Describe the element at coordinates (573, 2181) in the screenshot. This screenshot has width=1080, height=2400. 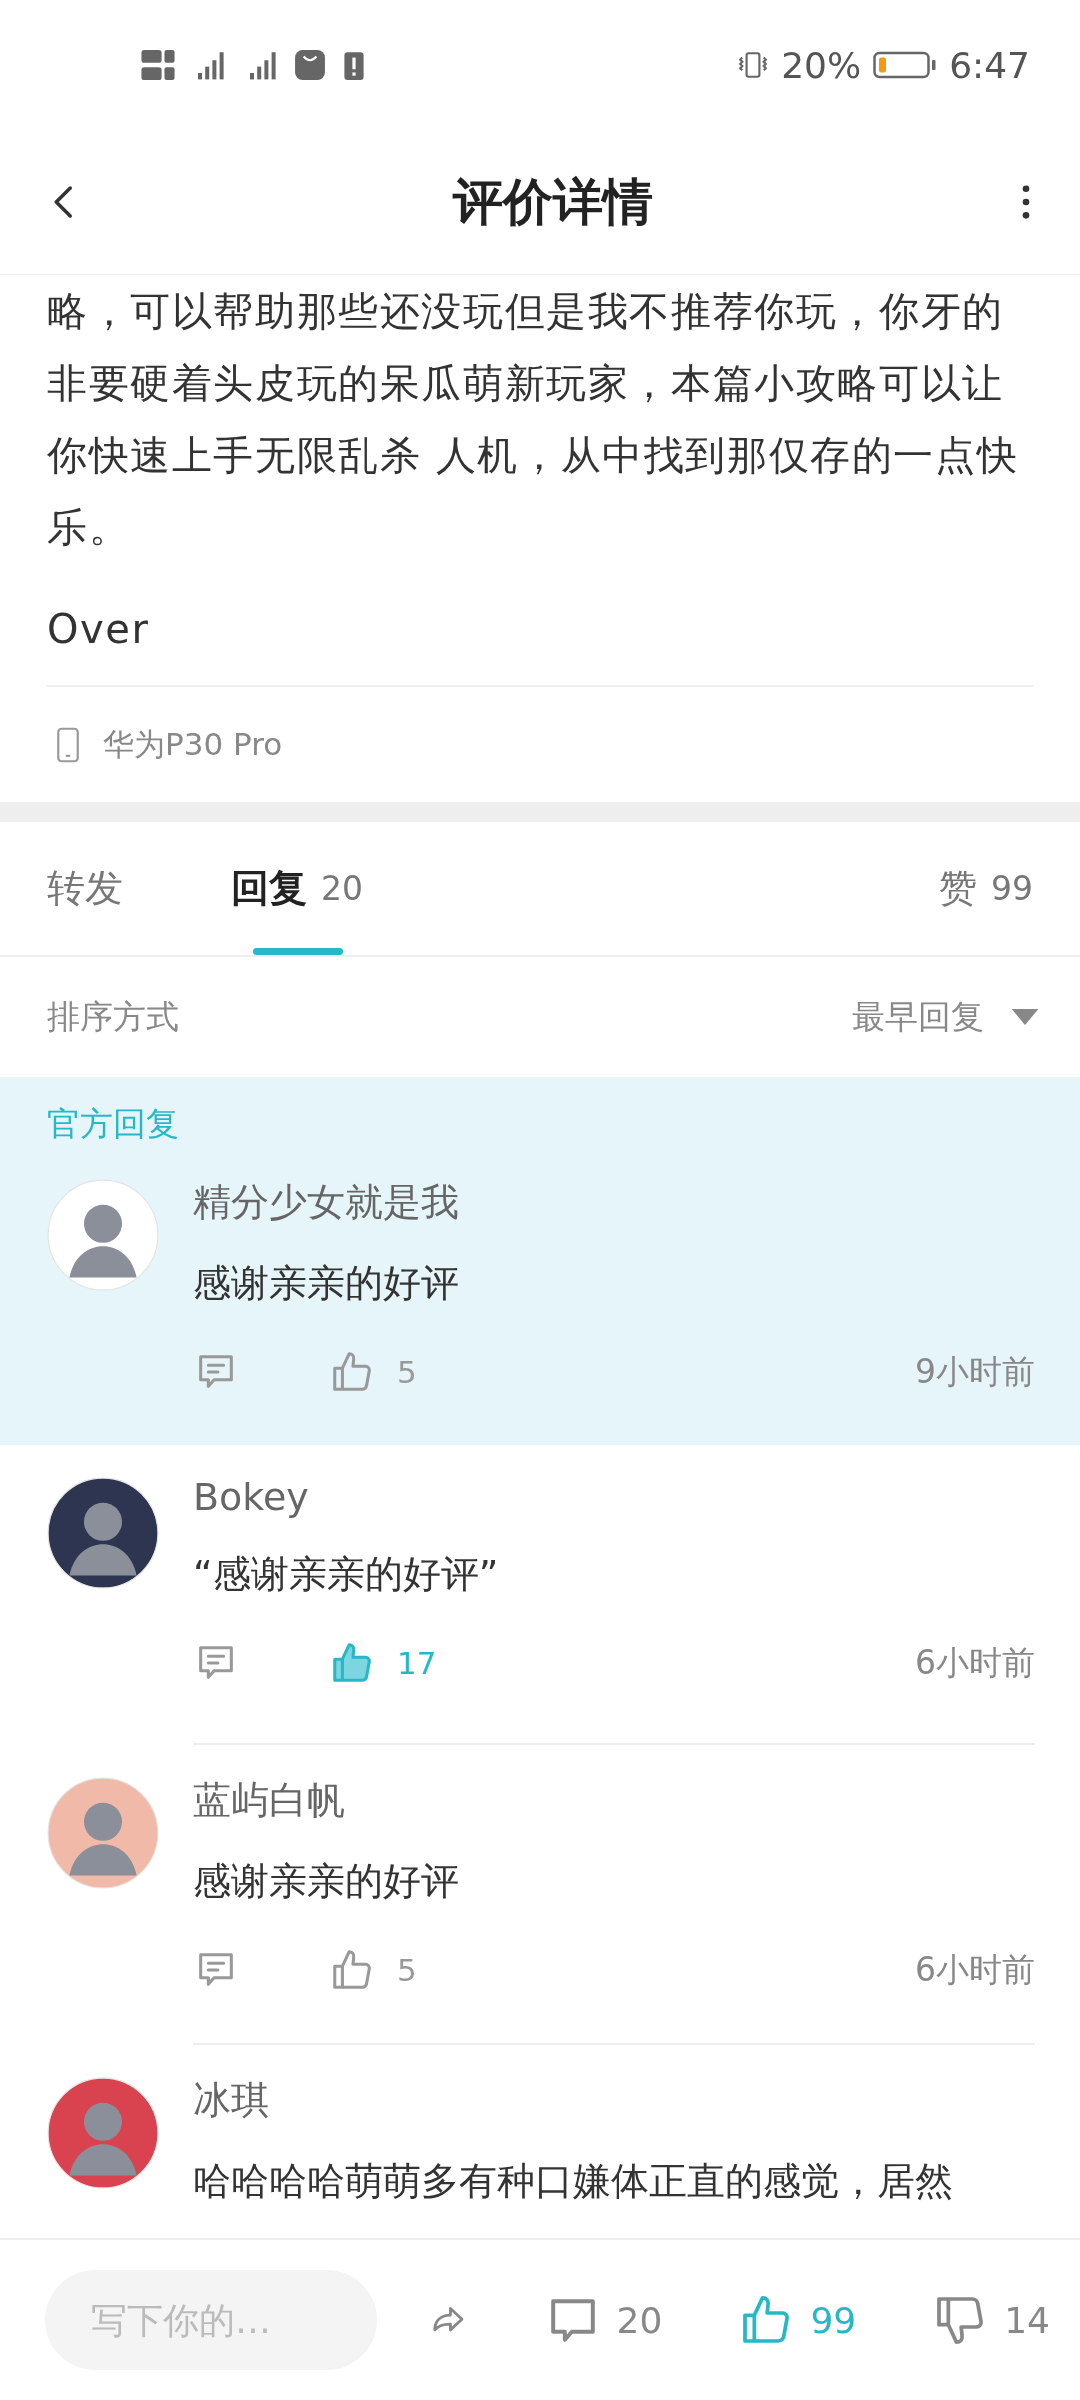
I see `comment-text: 哈哈哈哈萌萌多有种口嫌体正直的感觉，居然` at that location.